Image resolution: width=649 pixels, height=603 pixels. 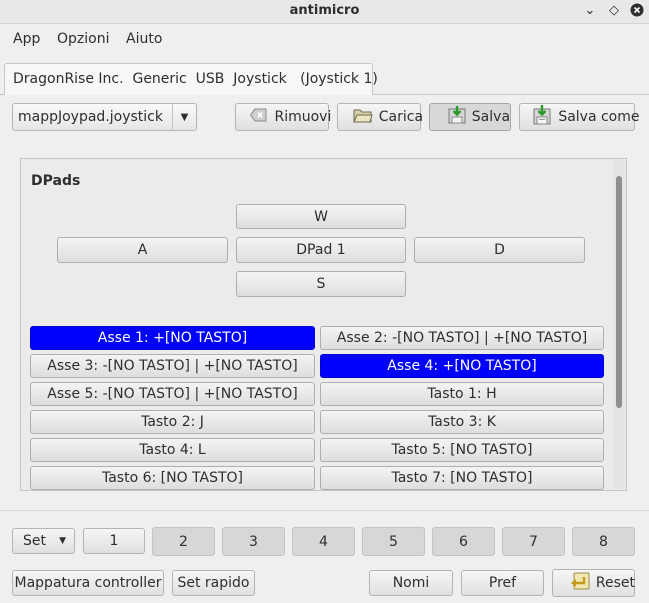 What do you see at coordinates (571, 579) in the screenshot?
I see `reset-icon` at bounding box center [571, 579].